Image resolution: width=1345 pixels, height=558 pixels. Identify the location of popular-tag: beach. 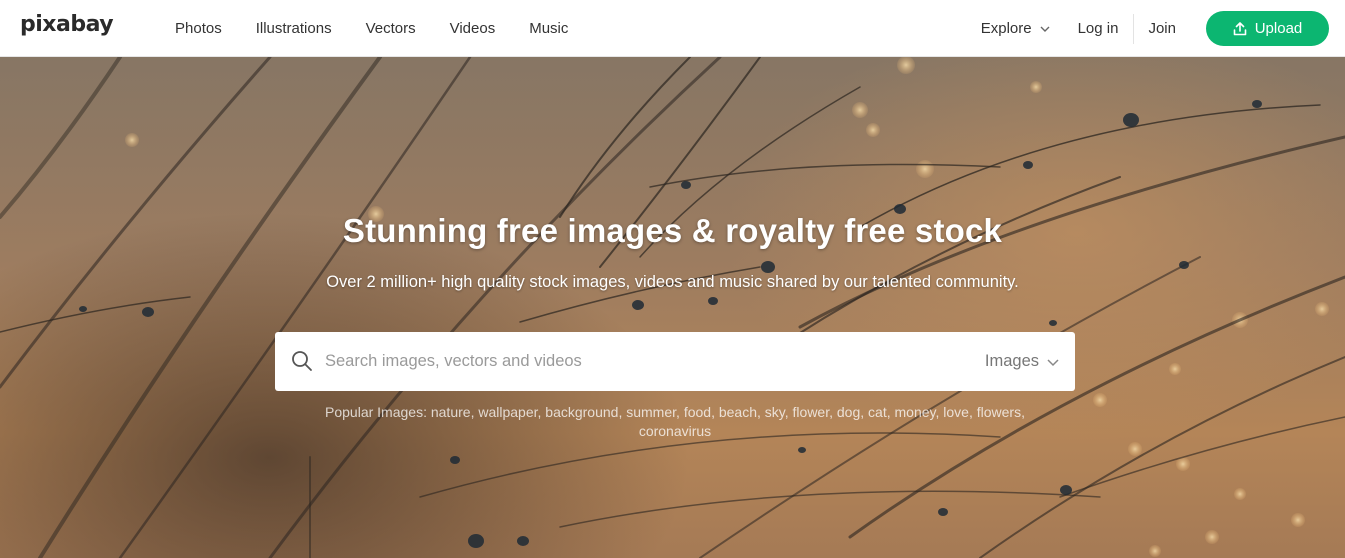
(738, 412).